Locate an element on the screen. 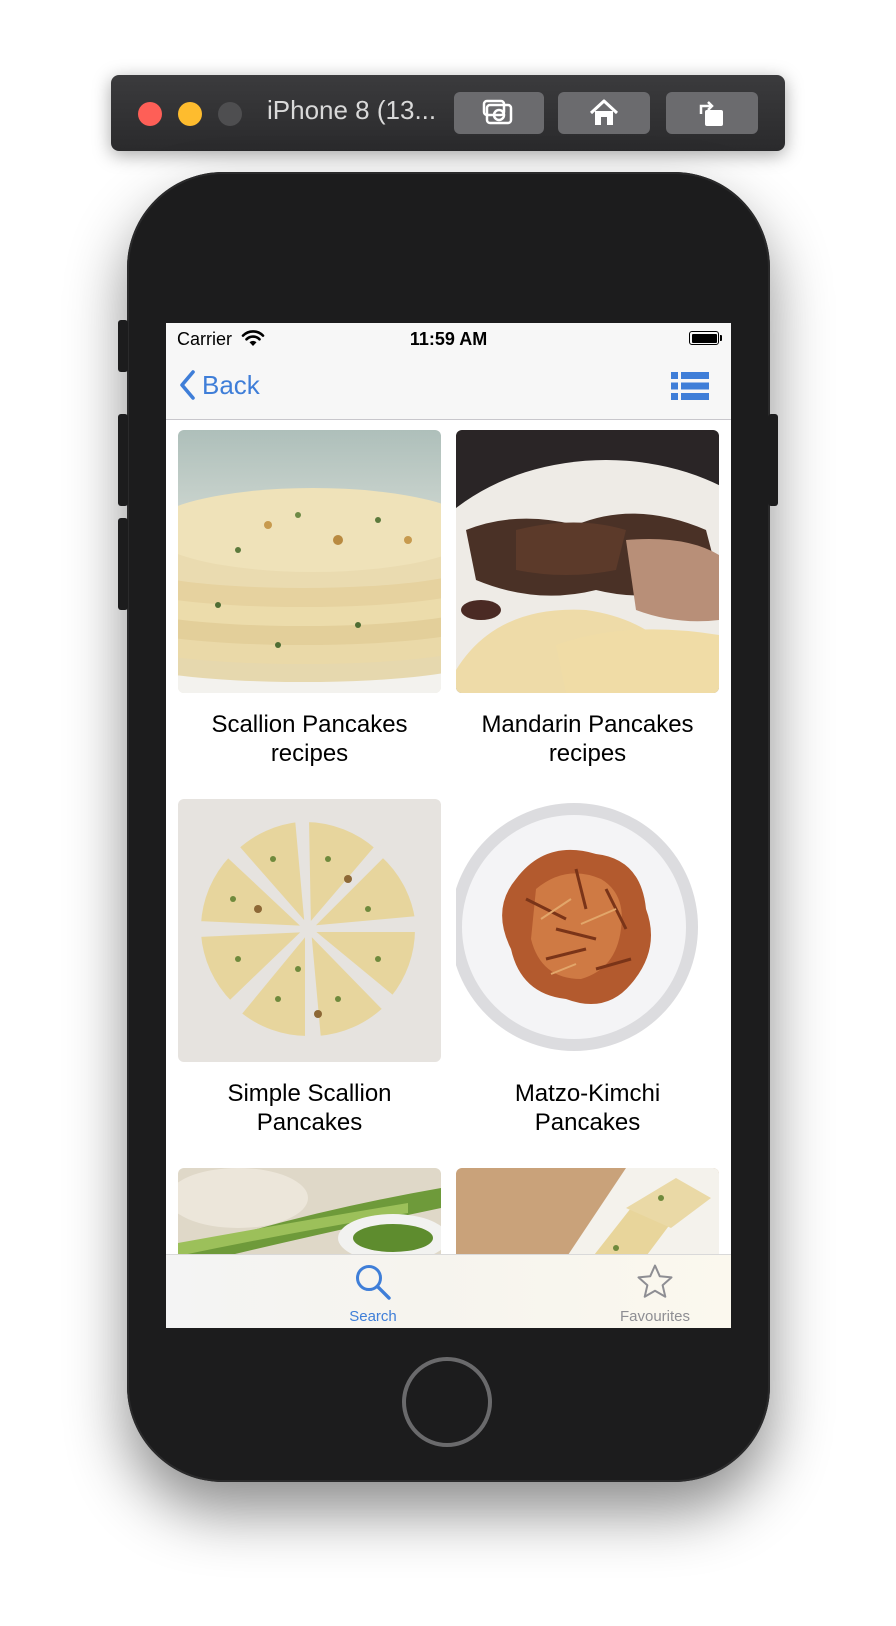 The image size is (896, 1626). tab-search: Search is located at coordinates (373, 1294).